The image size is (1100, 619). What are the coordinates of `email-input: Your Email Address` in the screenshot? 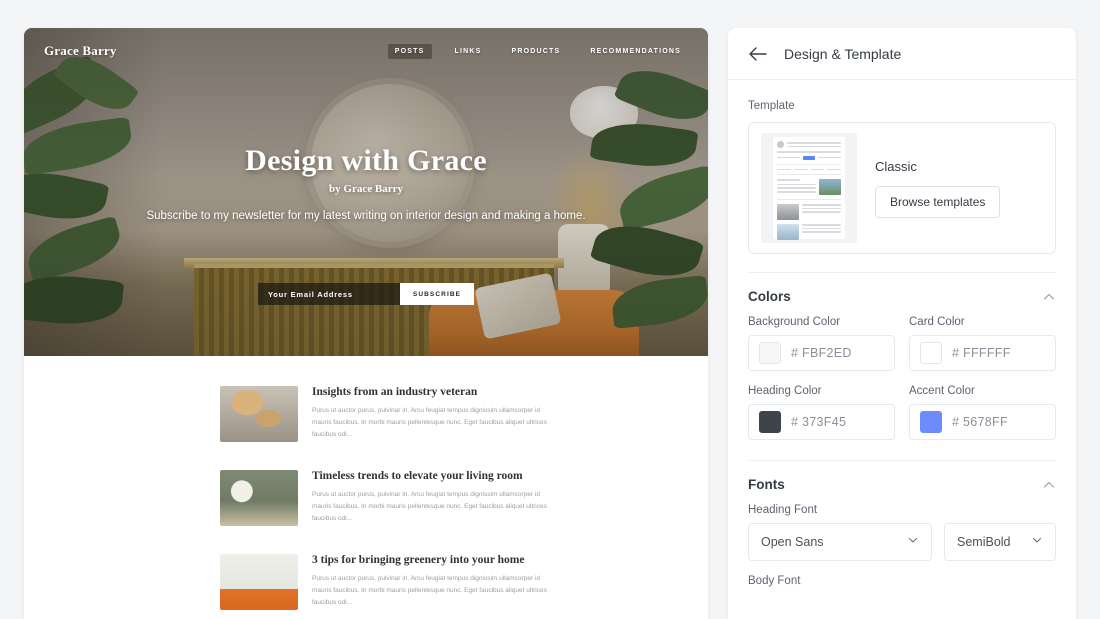 It's located at (329, 294).